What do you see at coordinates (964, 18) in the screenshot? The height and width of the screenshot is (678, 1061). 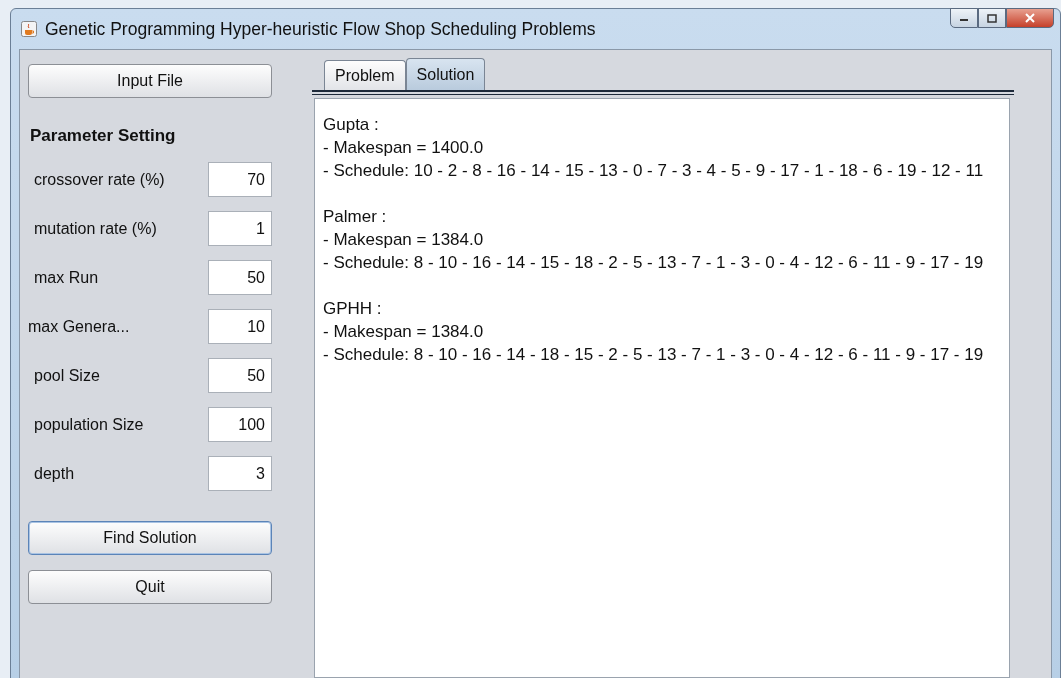 I see `minimize-button` at bounding box center [964, 18].